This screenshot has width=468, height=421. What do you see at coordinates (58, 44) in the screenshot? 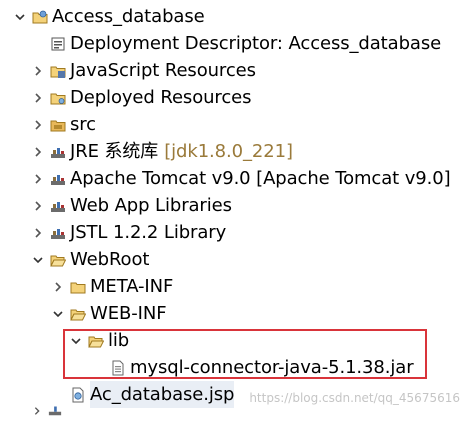
I see `deployment-descriptor-icon` at bounding box center [58, 44].